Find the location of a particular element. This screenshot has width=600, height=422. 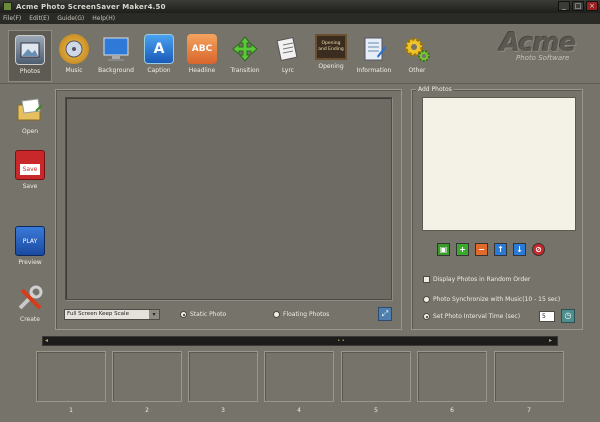

tool-caption: A Caption is located at coordinates (159, 56).